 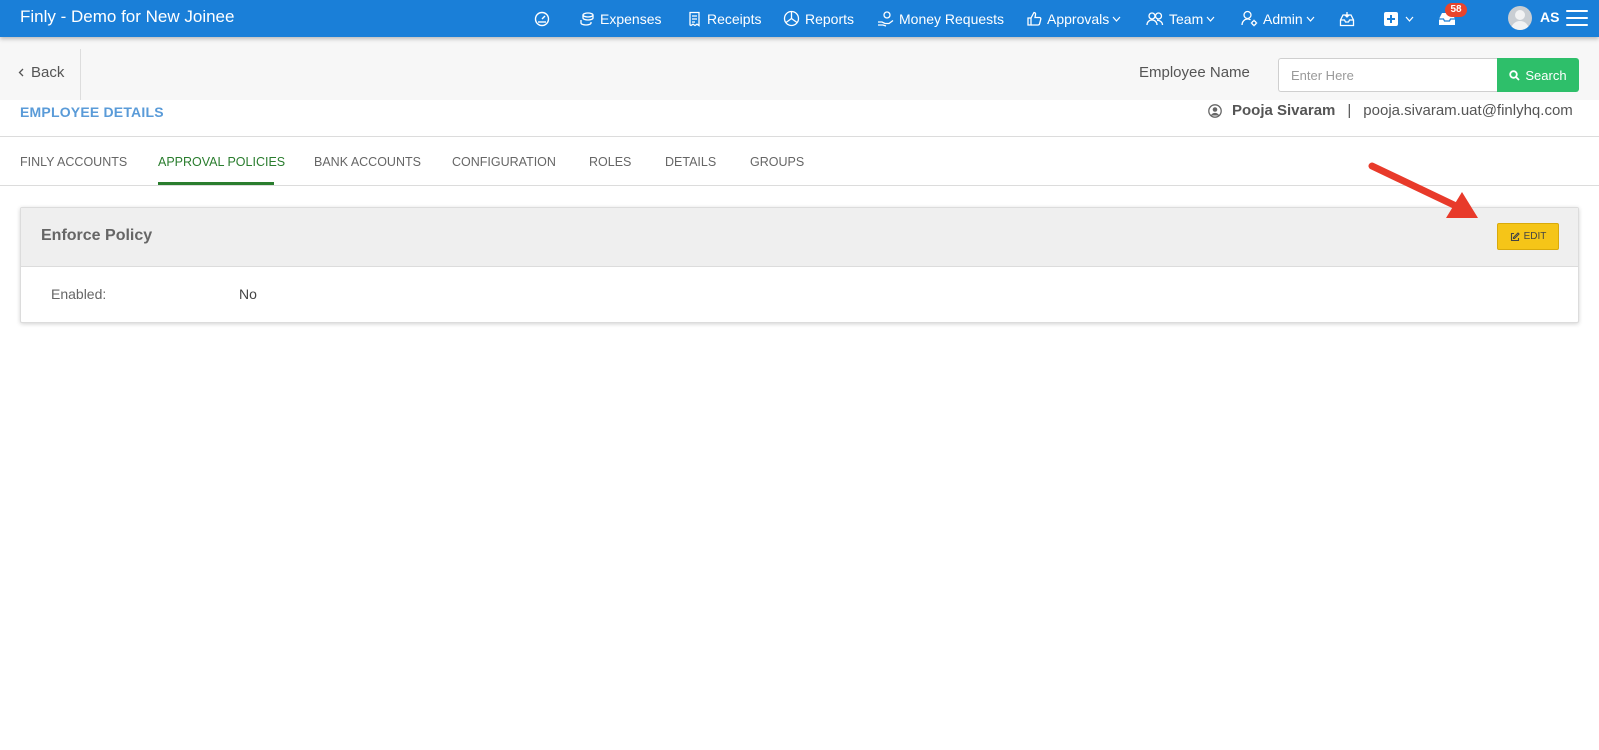 What do you see at coordinates (1468, 110) in the screenshot?
I see `employee-email: pooja.sivaram.uat@finlyhq.com` at bounding box center [1468, 110].